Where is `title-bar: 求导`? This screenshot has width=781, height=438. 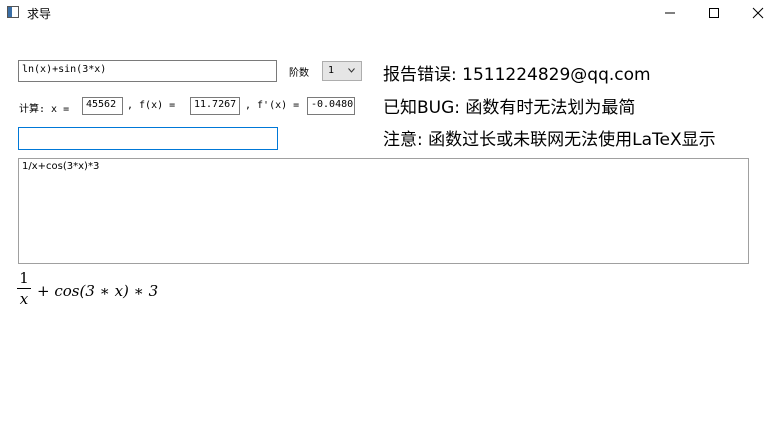
title-bar: 求导 is located at coordinates (390, 13).